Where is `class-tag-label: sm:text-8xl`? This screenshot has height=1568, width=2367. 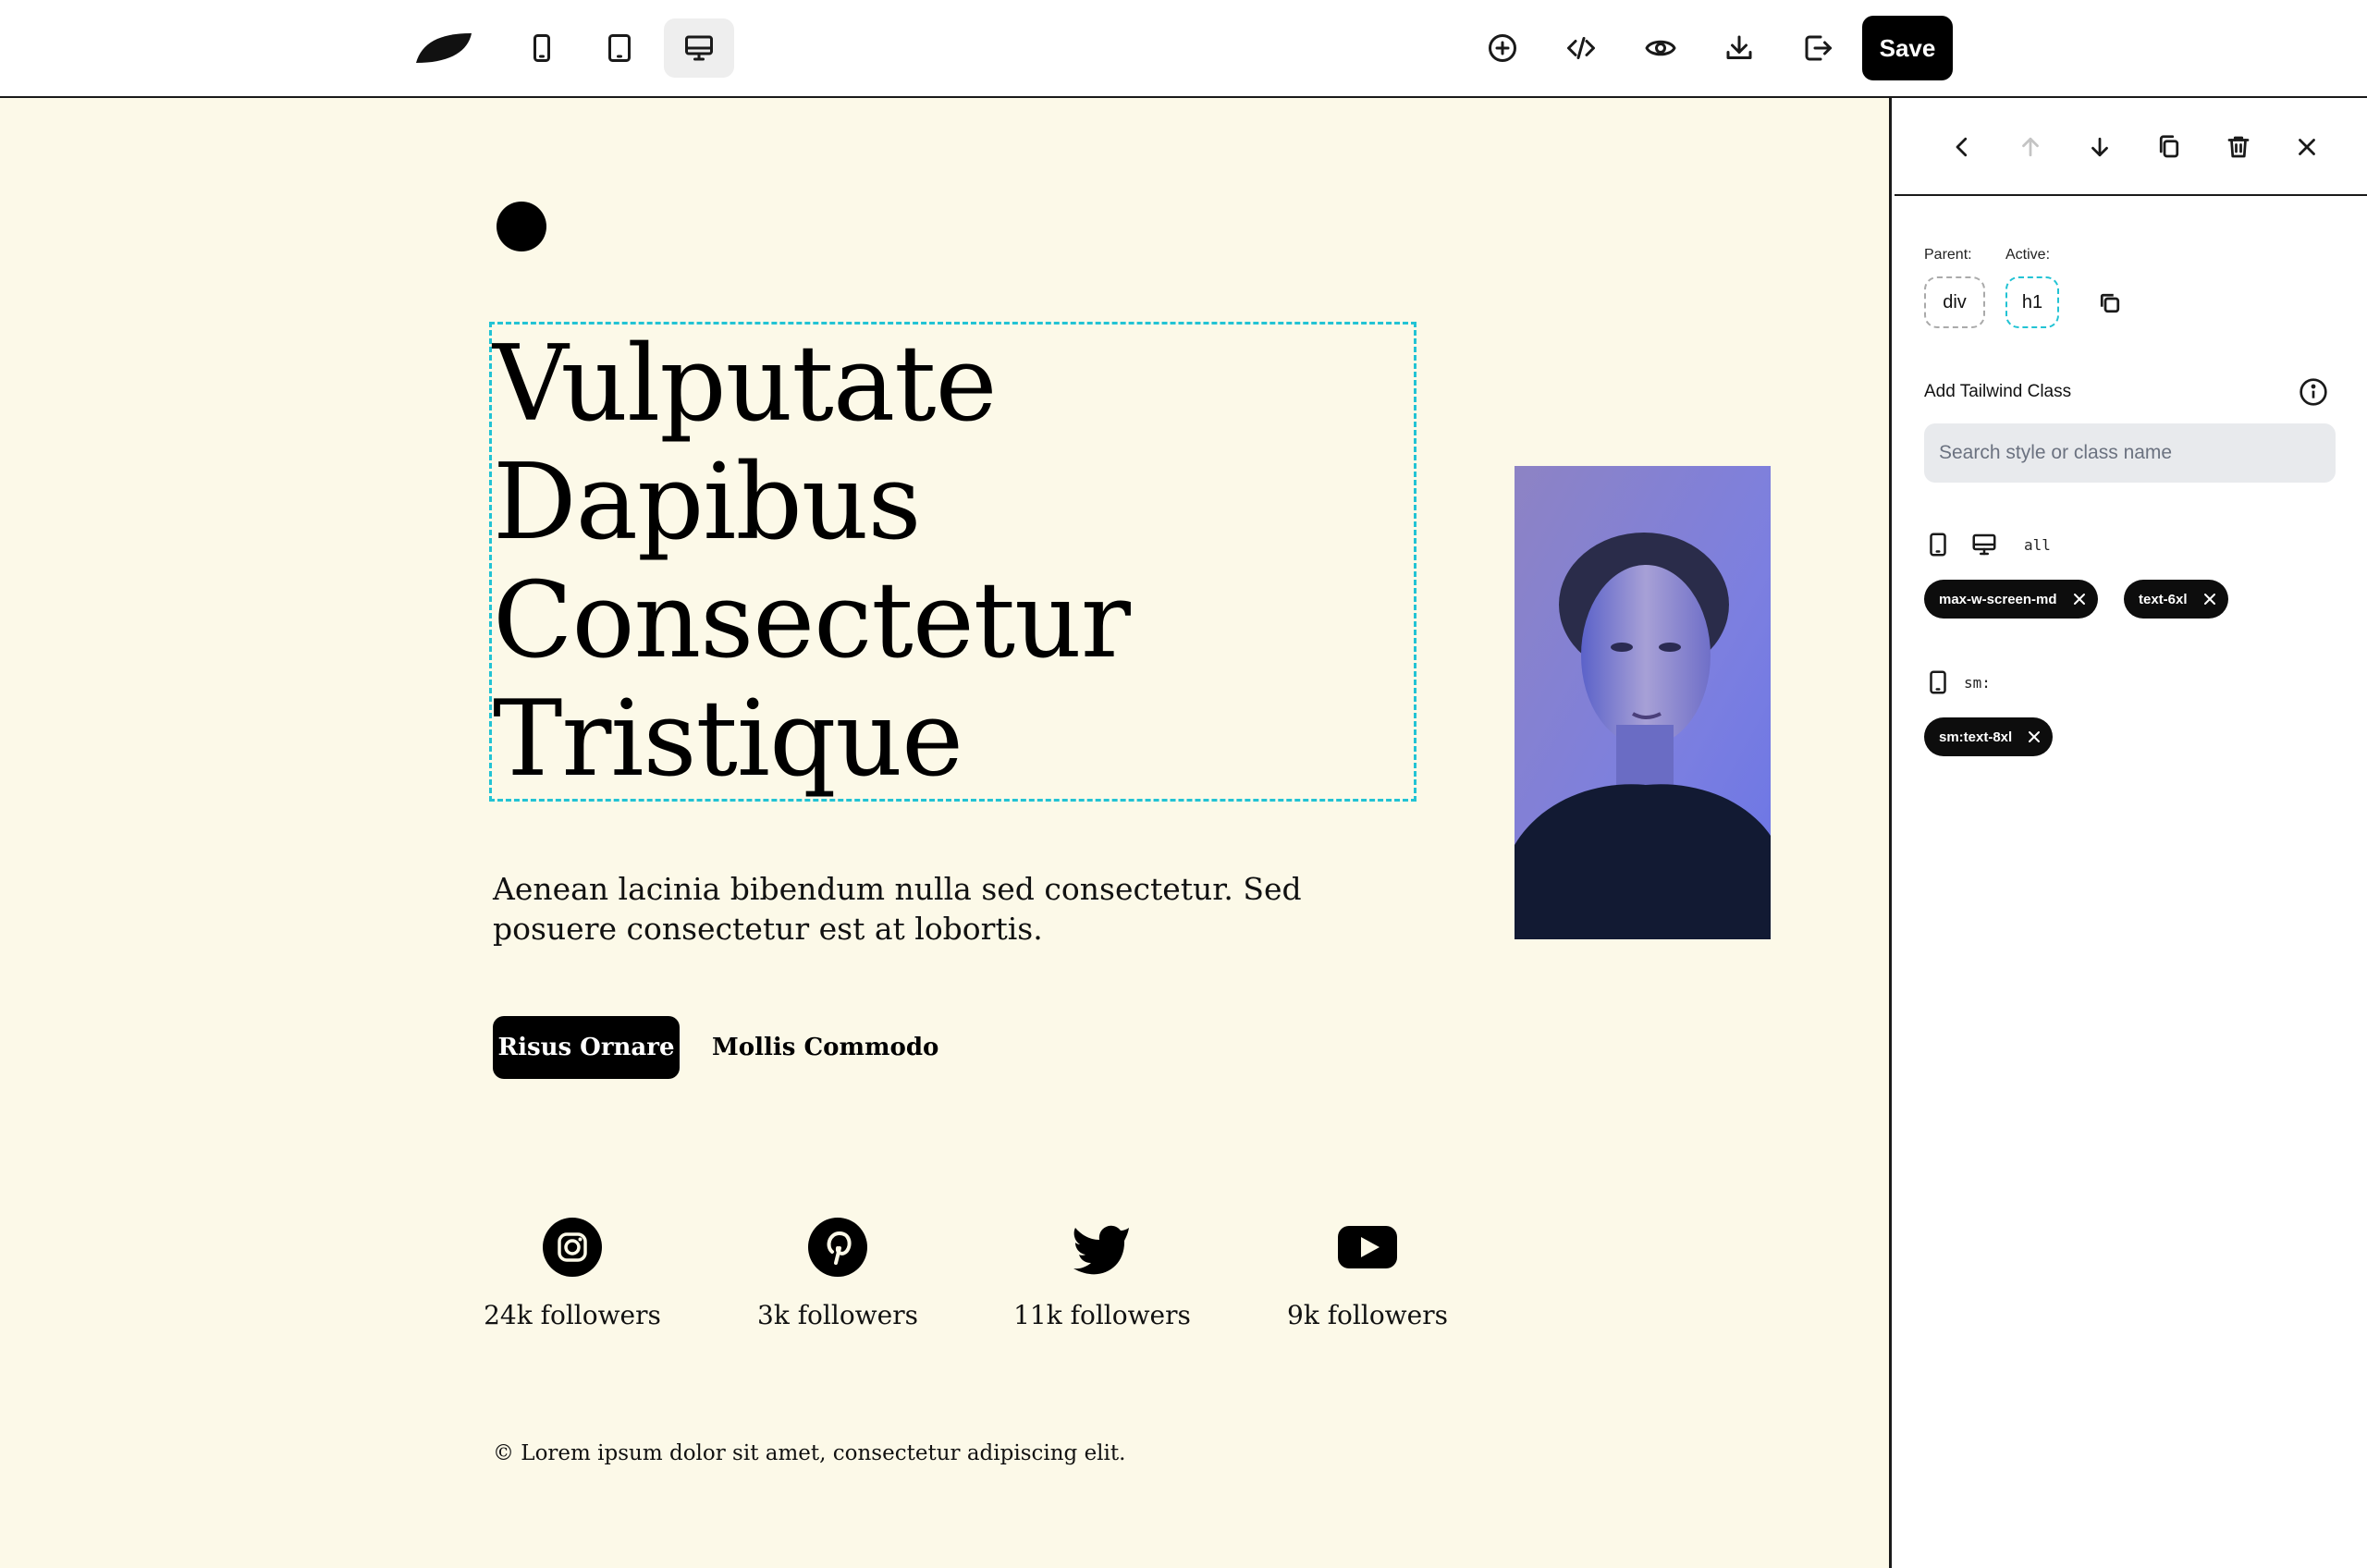
class-tag-label: sm:text-8xl is located at coordinates (1976, 737).